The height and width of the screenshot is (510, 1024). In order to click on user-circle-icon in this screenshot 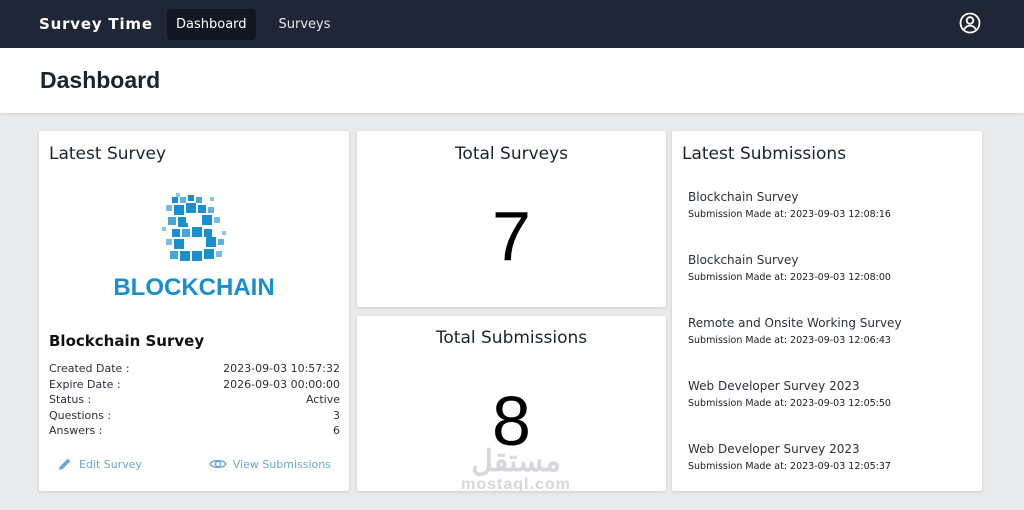, I will do `click(970, 23)`.